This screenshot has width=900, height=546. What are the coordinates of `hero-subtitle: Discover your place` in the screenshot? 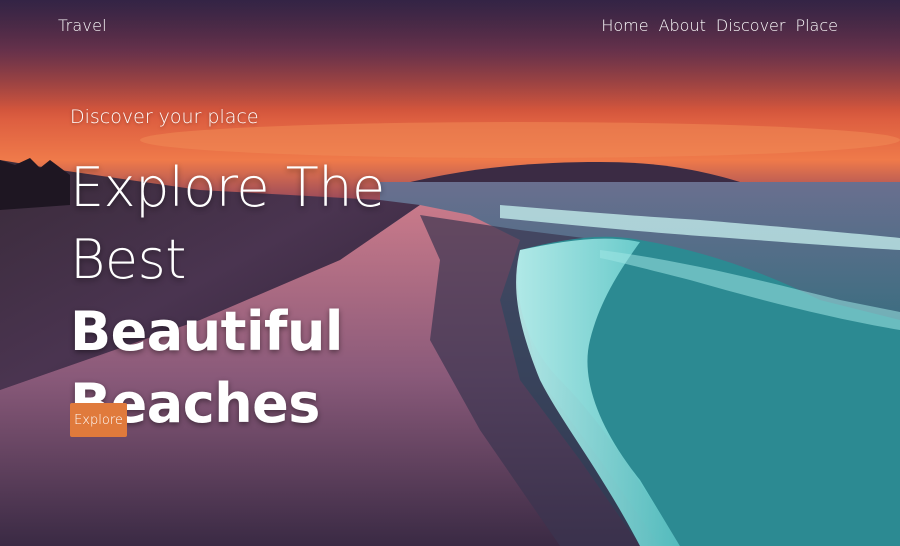 It's located at (164, 117).